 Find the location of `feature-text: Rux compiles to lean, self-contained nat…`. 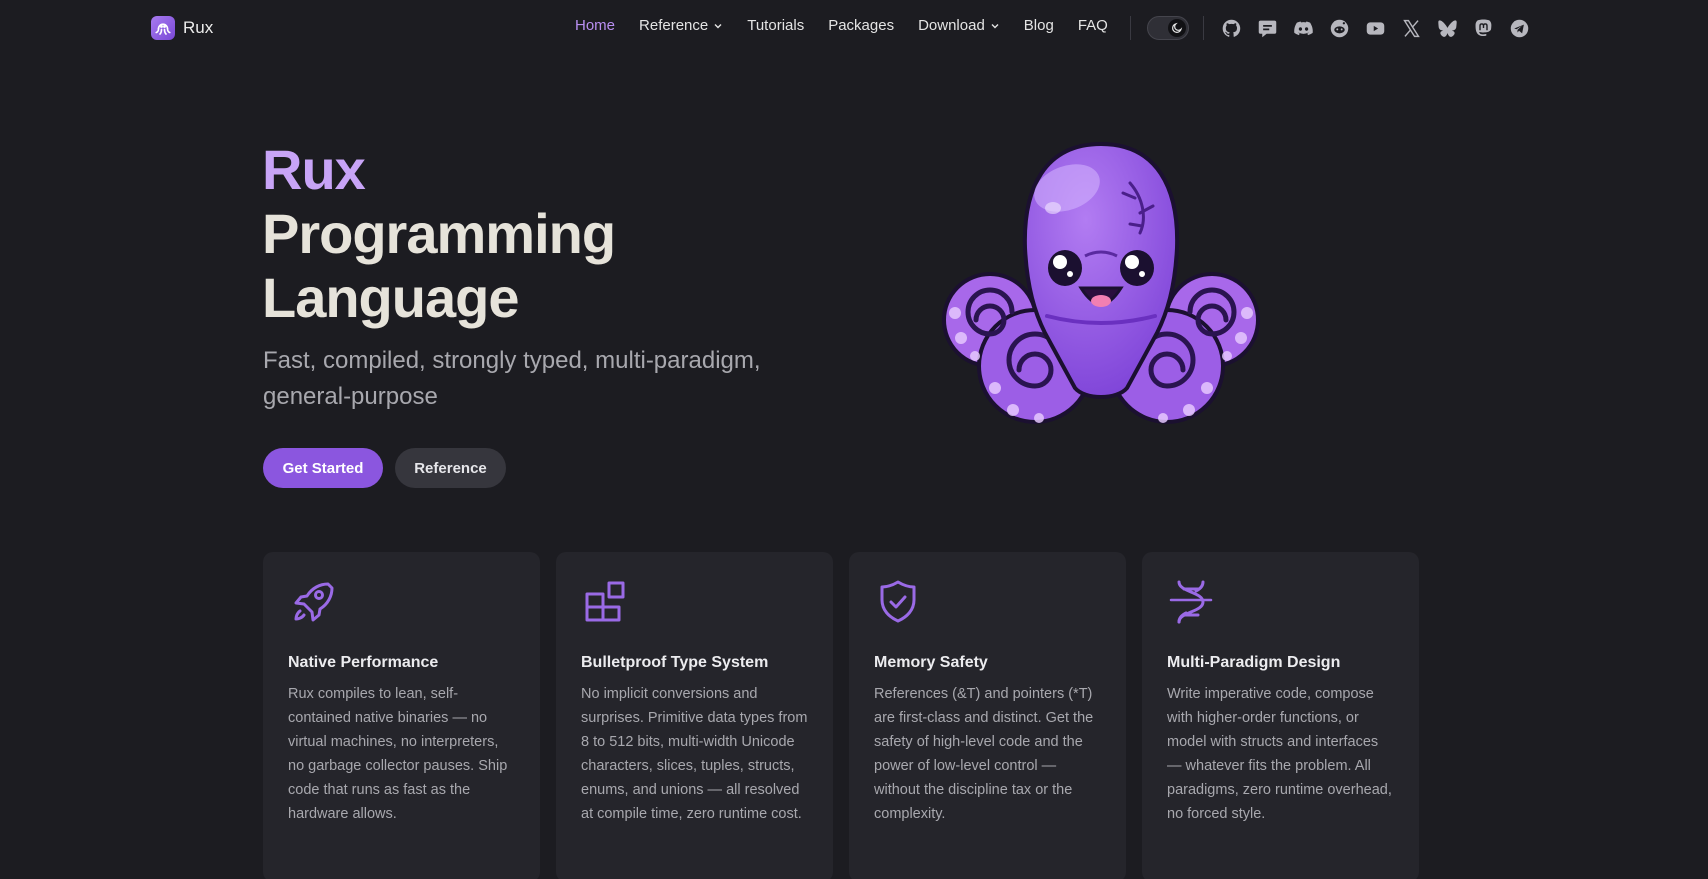

feature-text: Rux compiles to lean, self-contained nat… is located at coordinates (398, 754).